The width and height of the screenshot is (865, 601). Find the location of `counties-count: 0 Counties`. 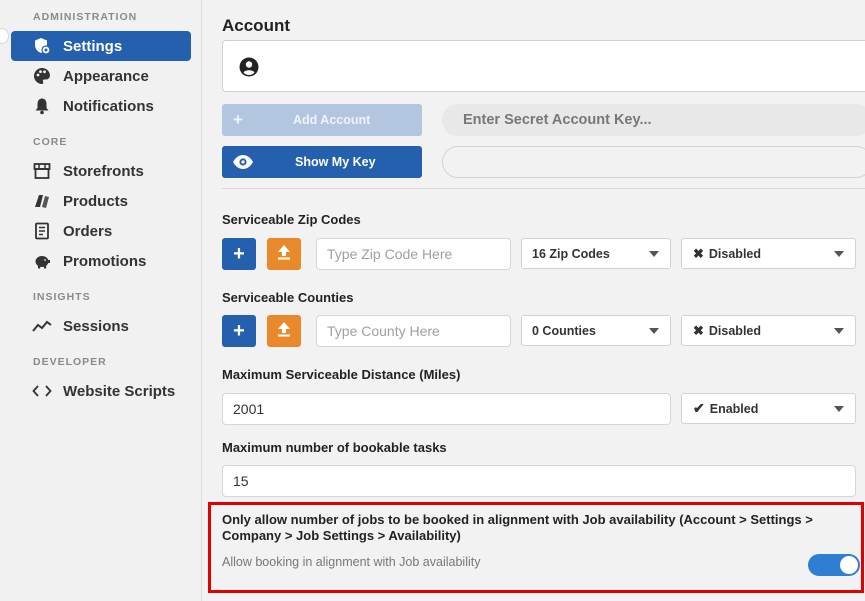

counties-count: 0 Counties is located at coordinates (564, 330).